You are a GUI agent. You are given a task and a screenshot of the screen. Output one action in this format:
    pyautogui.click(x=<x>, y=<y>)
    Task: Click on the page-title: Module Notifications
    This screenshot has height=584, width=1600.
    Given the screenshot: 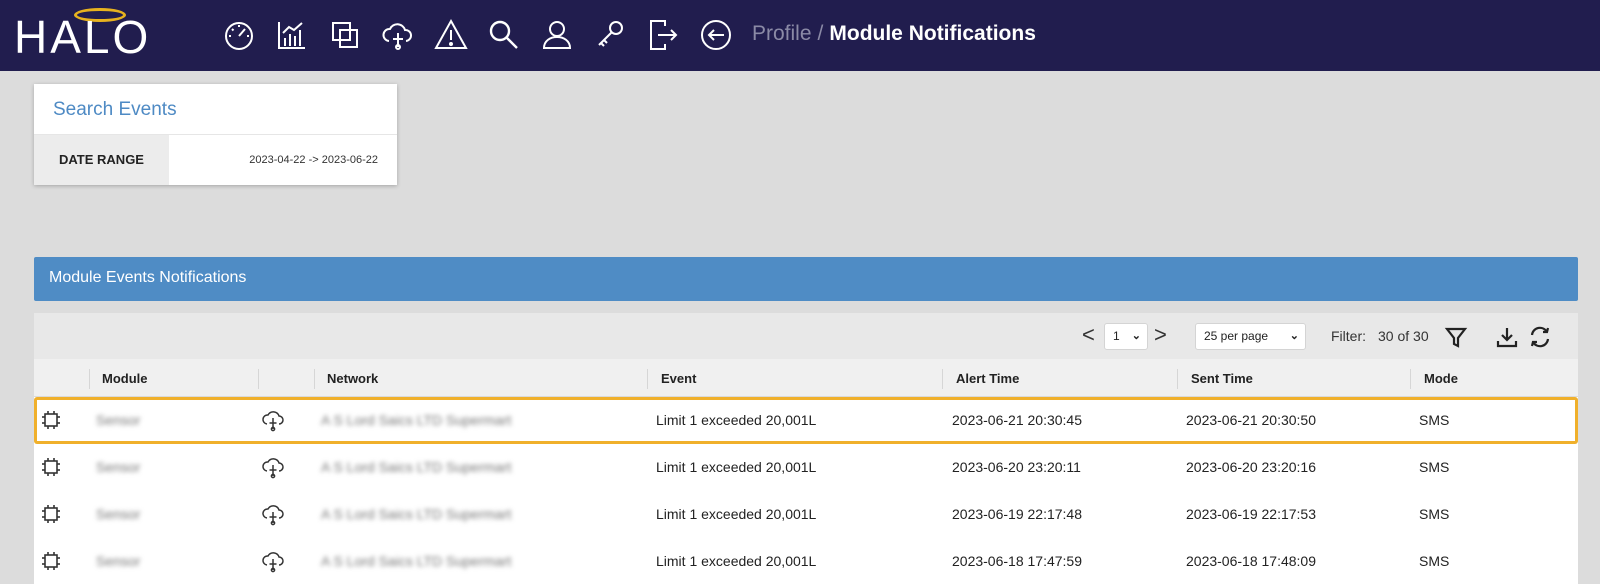 What is the action you would take?
    pyautogui.click(x=932, y=33)
    